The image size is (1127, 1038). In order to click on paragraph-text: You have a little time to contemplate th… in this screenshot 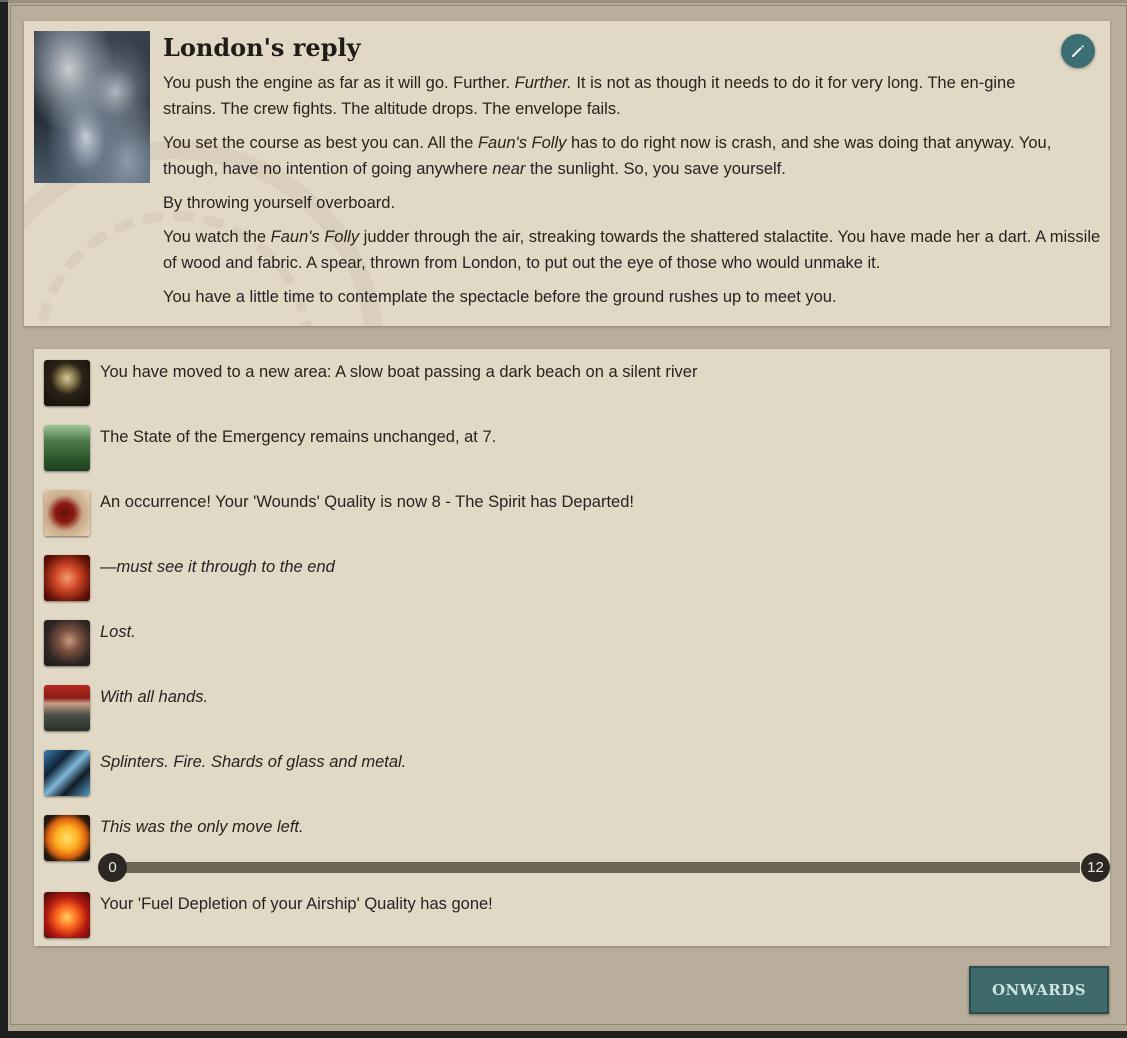, I will do `click(500, 297)`.